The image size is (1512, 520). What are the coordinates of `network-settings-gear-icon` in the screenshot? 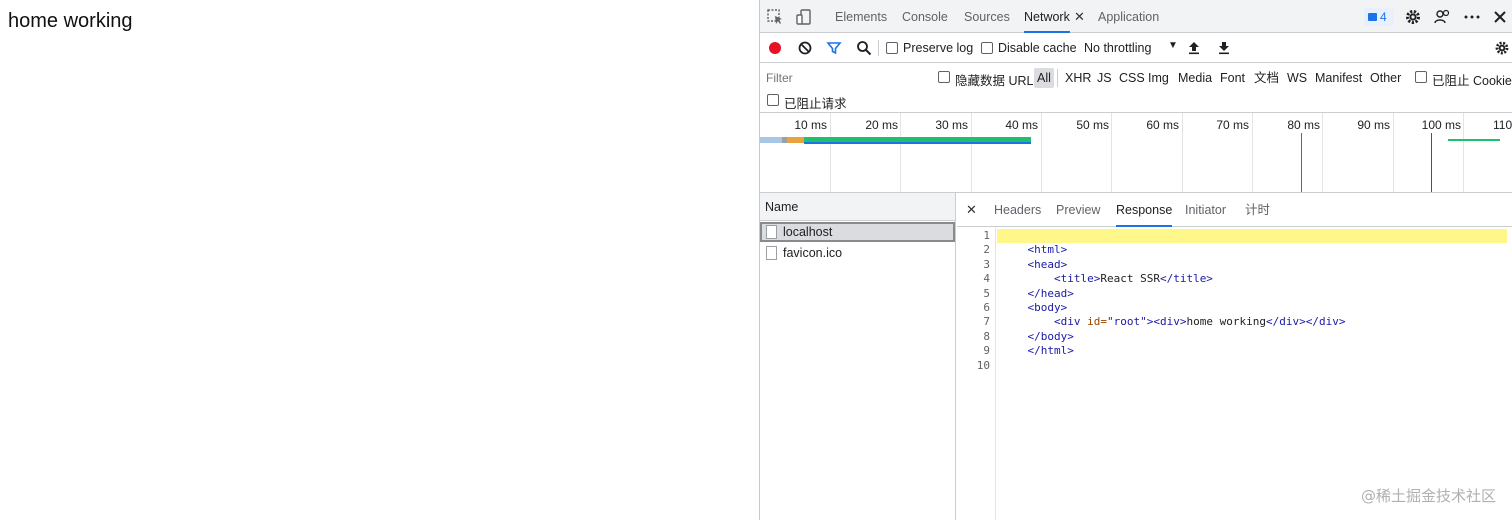 It's located at (1502, 48).